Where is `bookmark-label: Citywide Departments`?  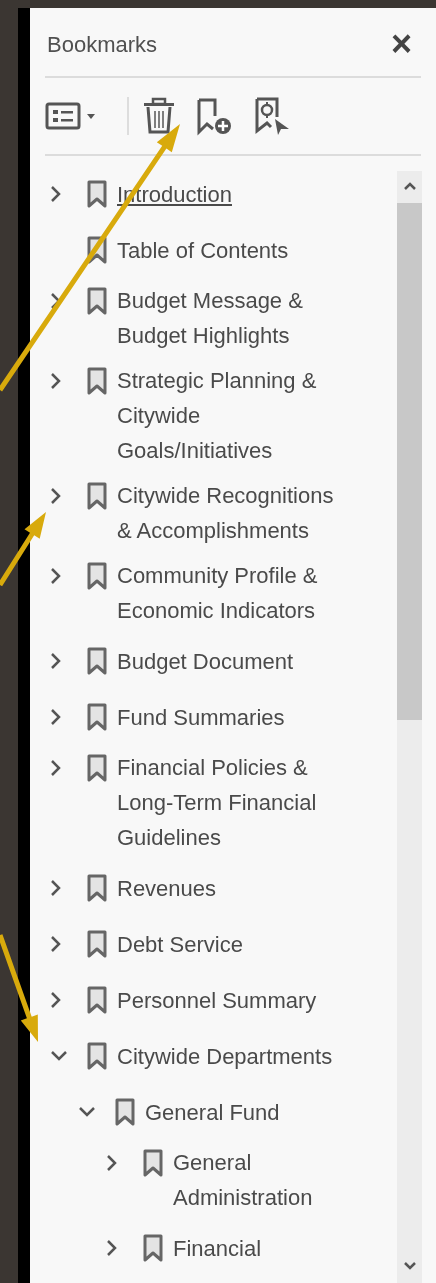
bookmark-label: Citywide Departments is located at coordinates (229, 1056).